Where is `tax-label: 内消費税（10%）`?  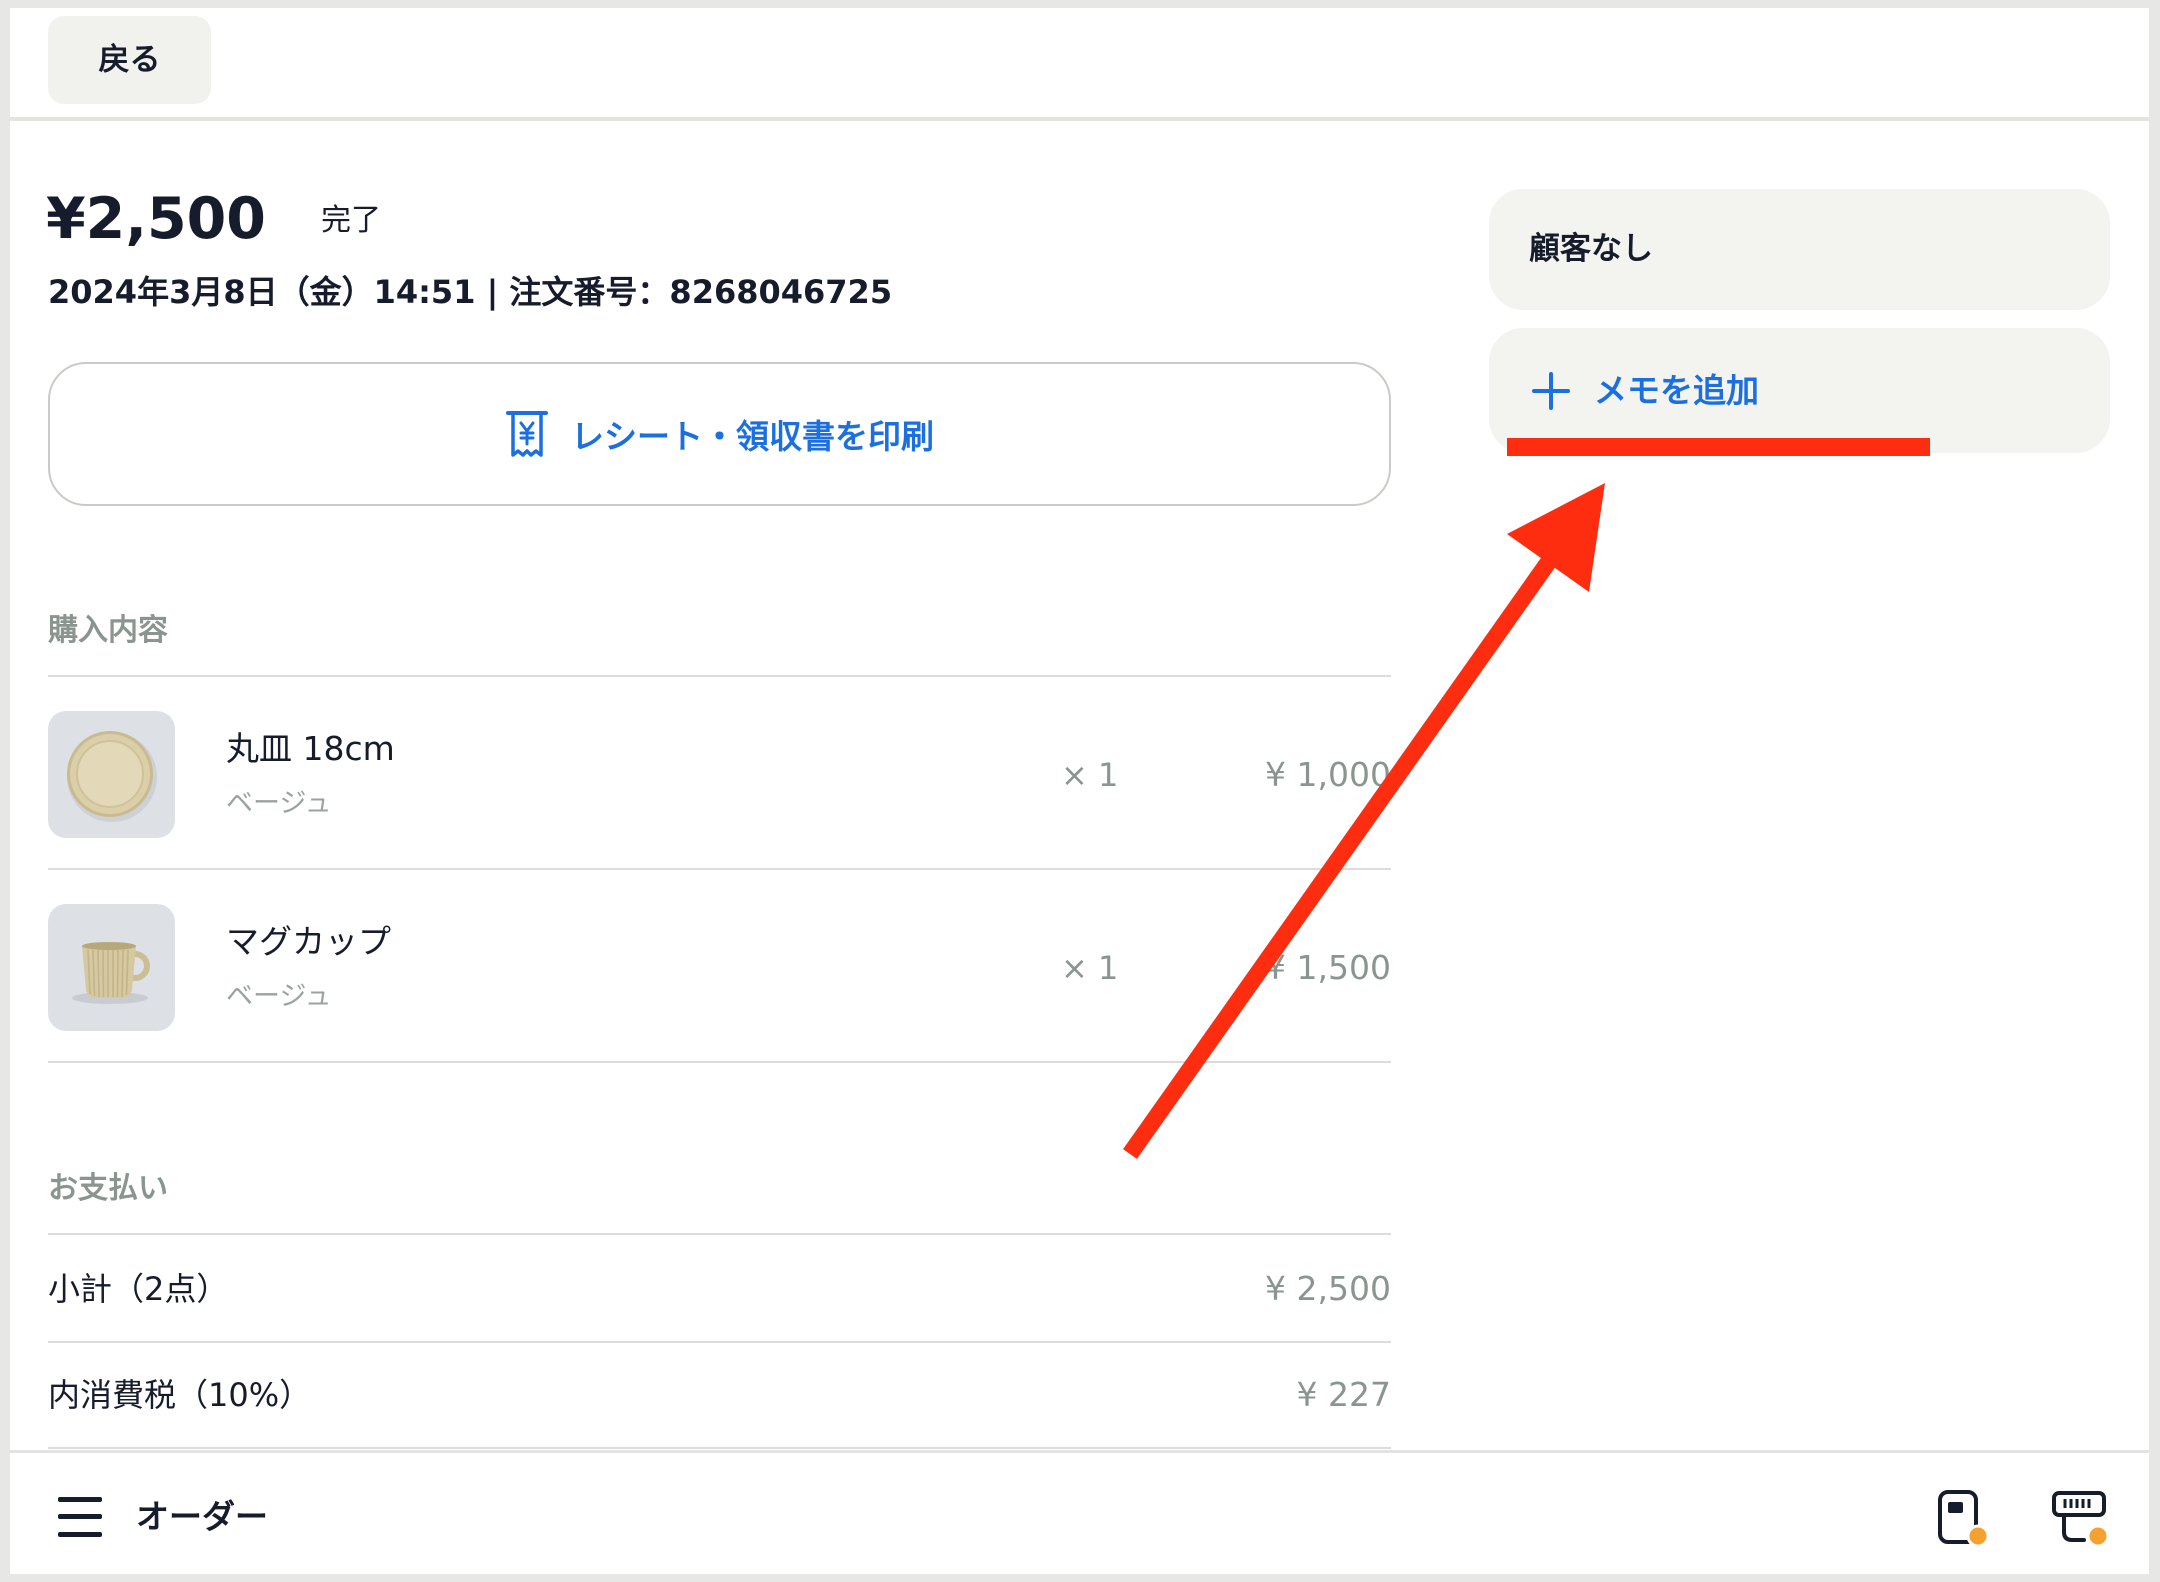
tax-label: 内消費税（10%） is located at coordinates (180, 1395).